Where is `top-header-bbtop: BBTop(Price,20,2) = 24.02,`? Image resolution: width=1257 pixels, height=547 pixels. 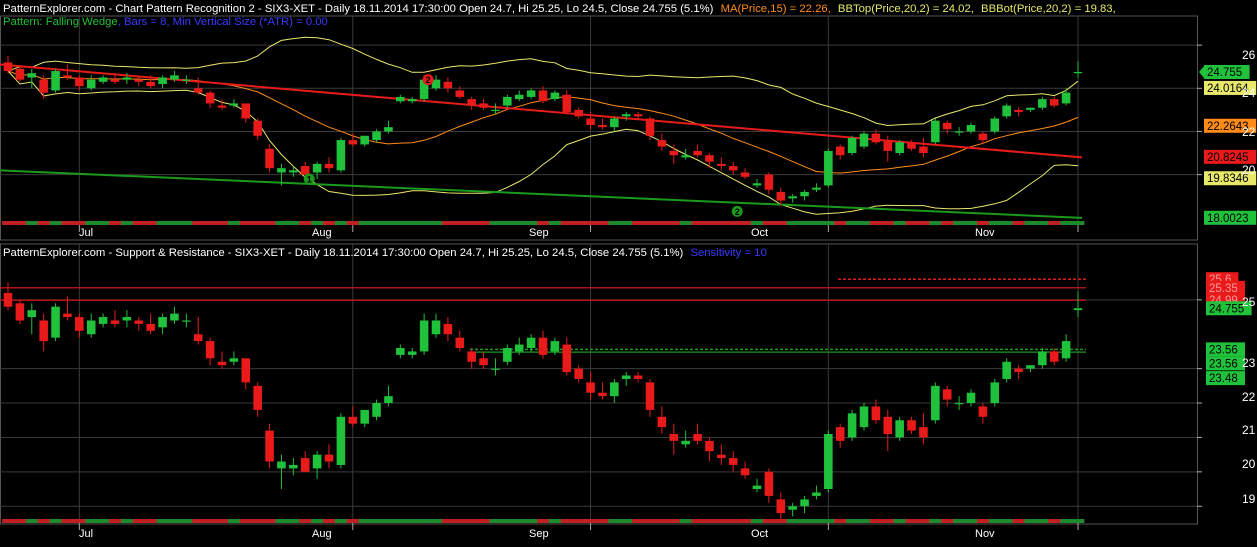
top-header-bbtop: BBTop(Price,20,2) = 24.02, is located at coordinates (906, 9).